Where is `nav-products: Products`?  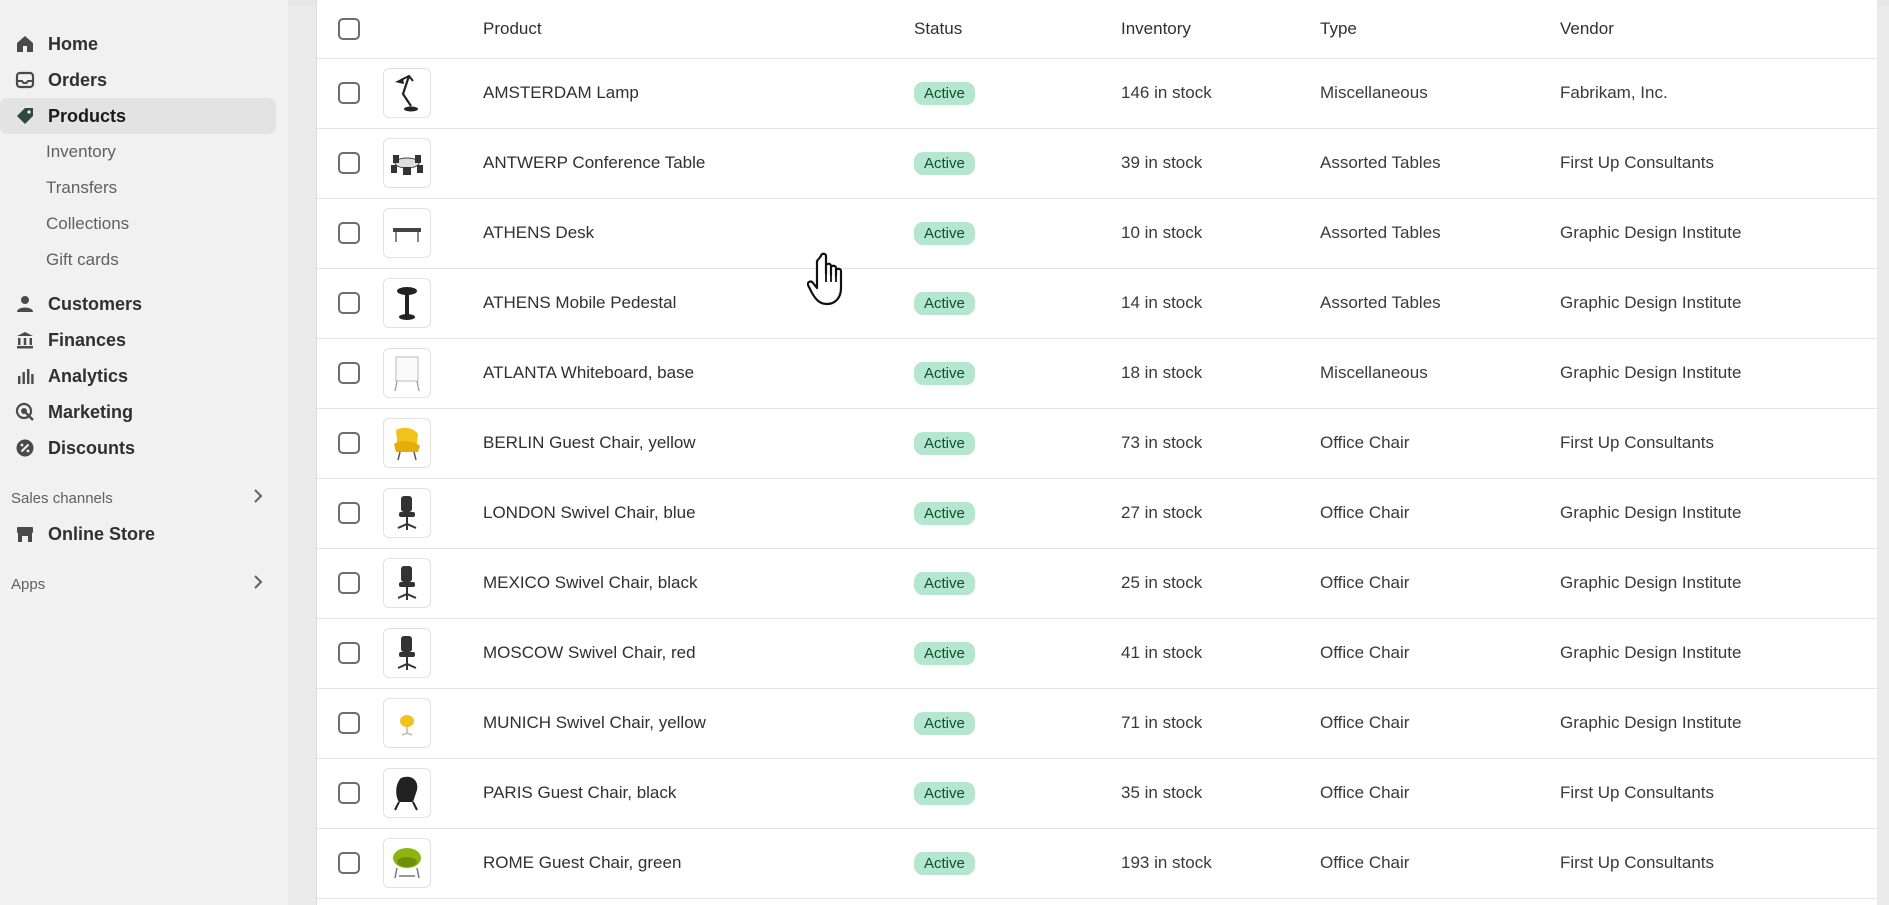
nav-products: Products is located at coordinates (138, 116).